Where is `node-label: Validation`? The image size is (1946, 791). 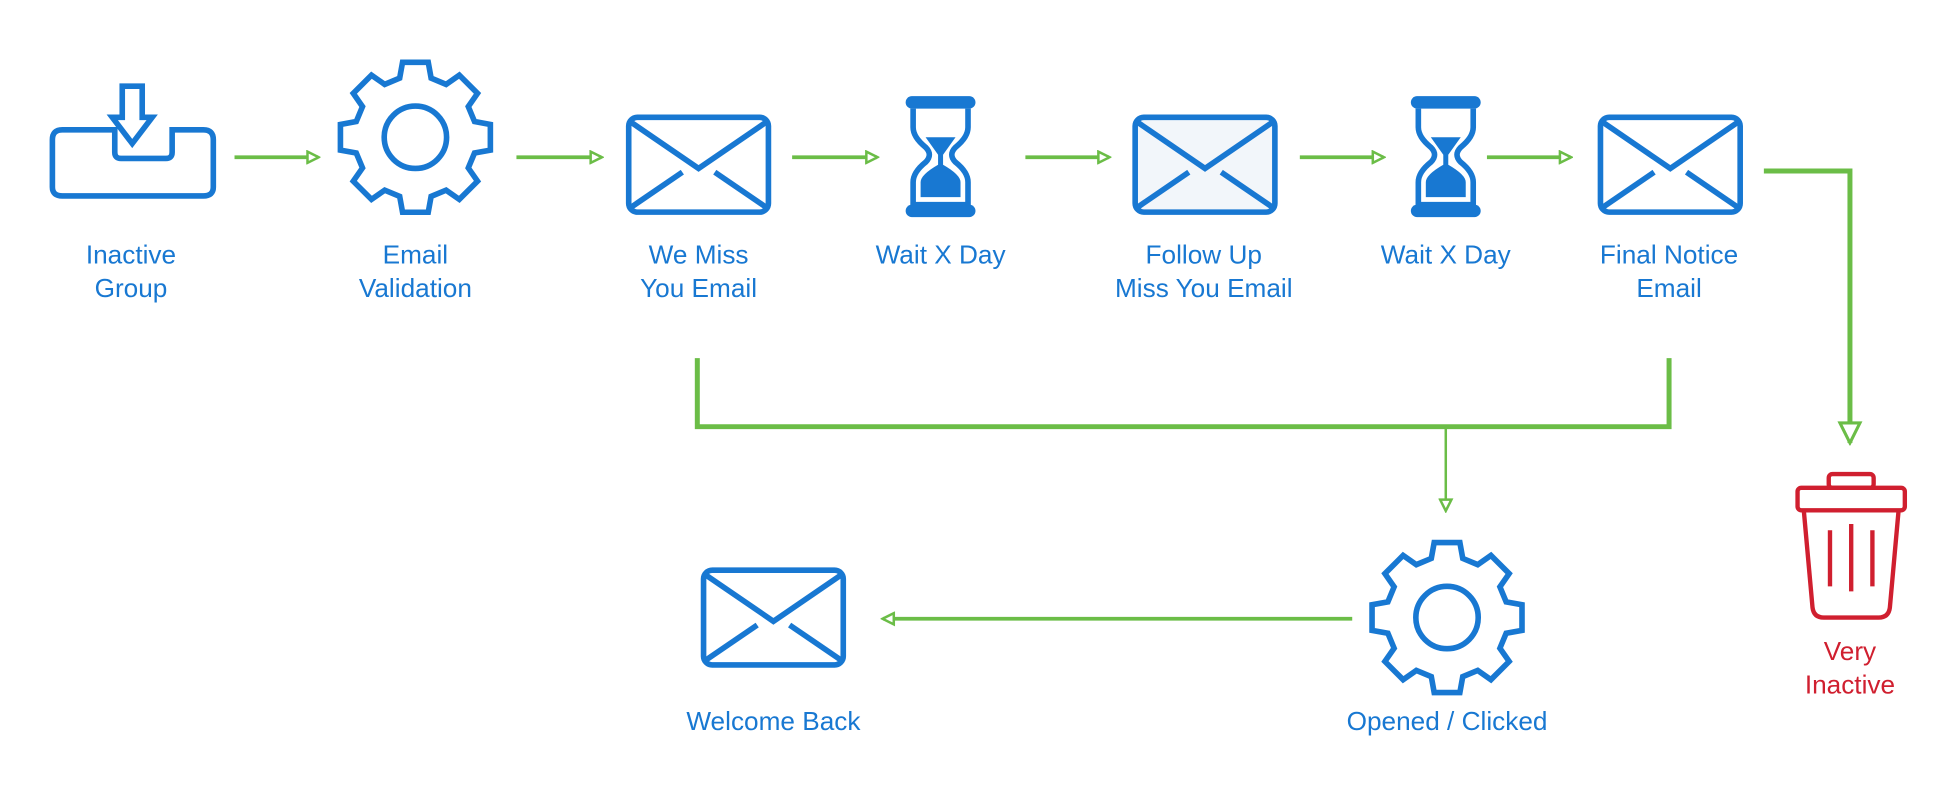
node-label: Validation is located at coordinates (415, 288).